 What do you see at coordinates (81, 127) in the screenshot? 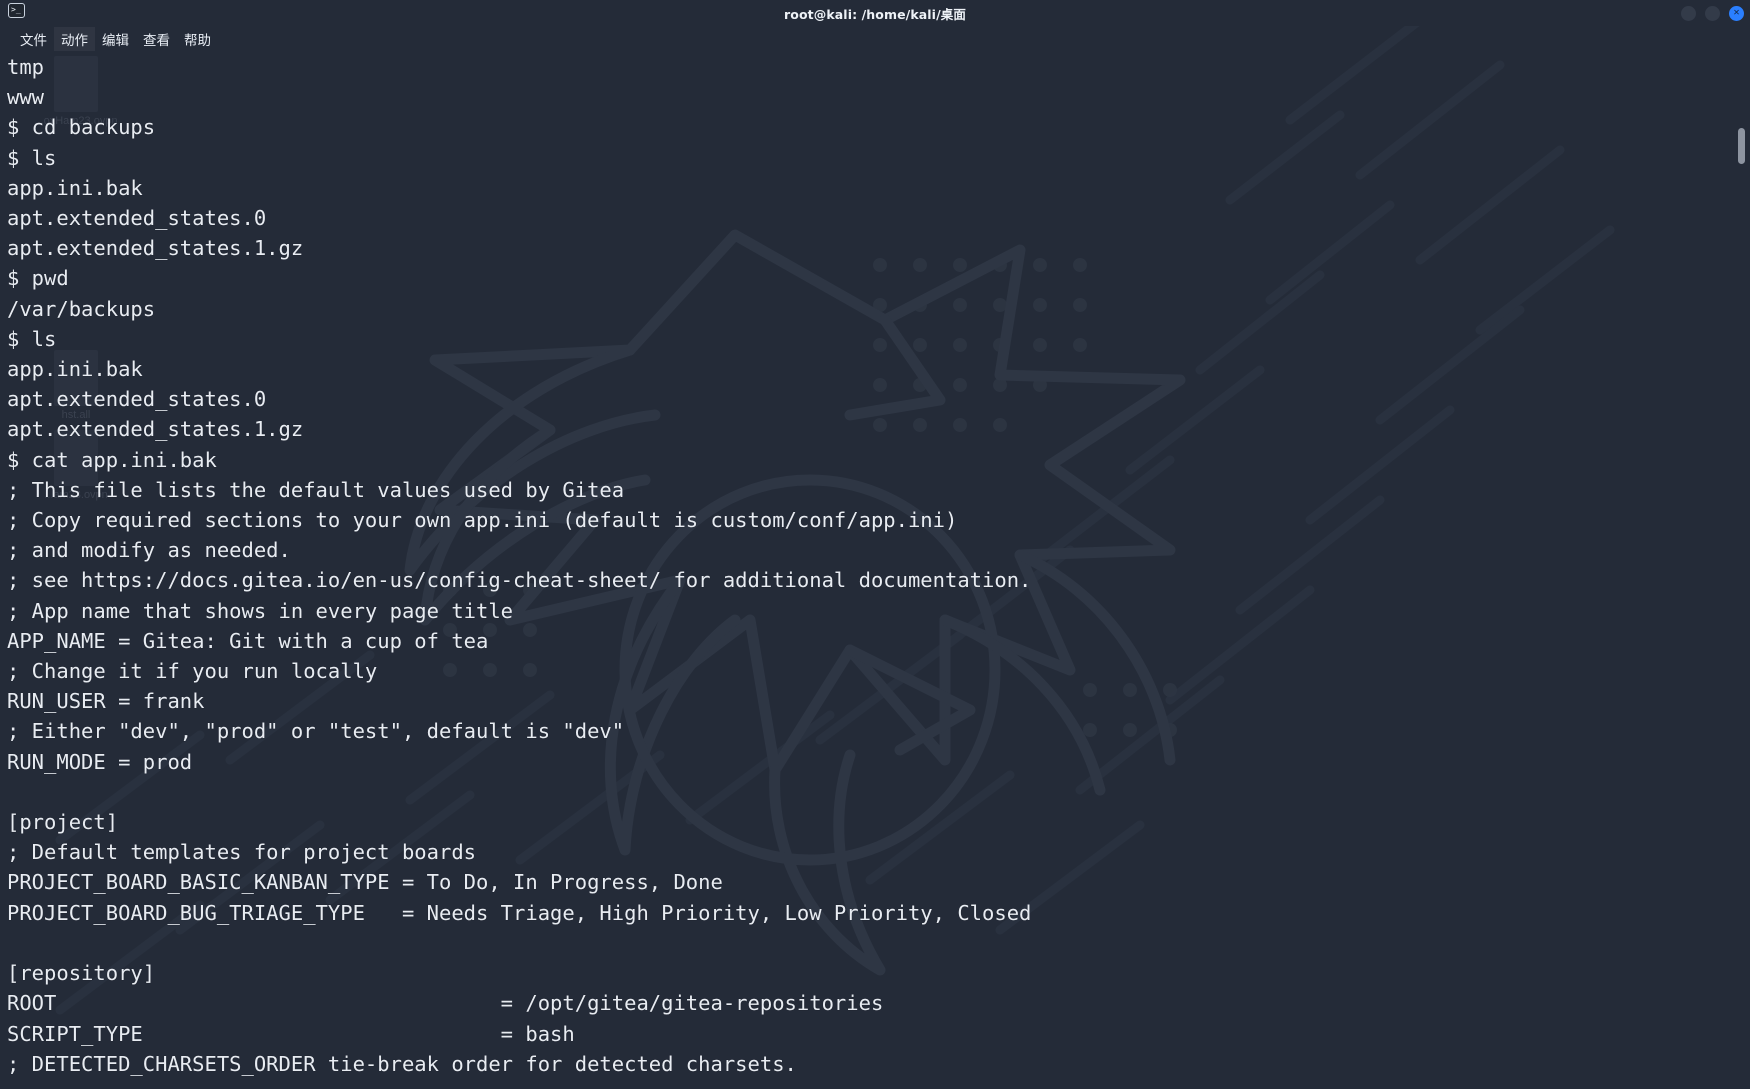
I see `terminal-line: $ cd backups` at bounding box center [81, 127].